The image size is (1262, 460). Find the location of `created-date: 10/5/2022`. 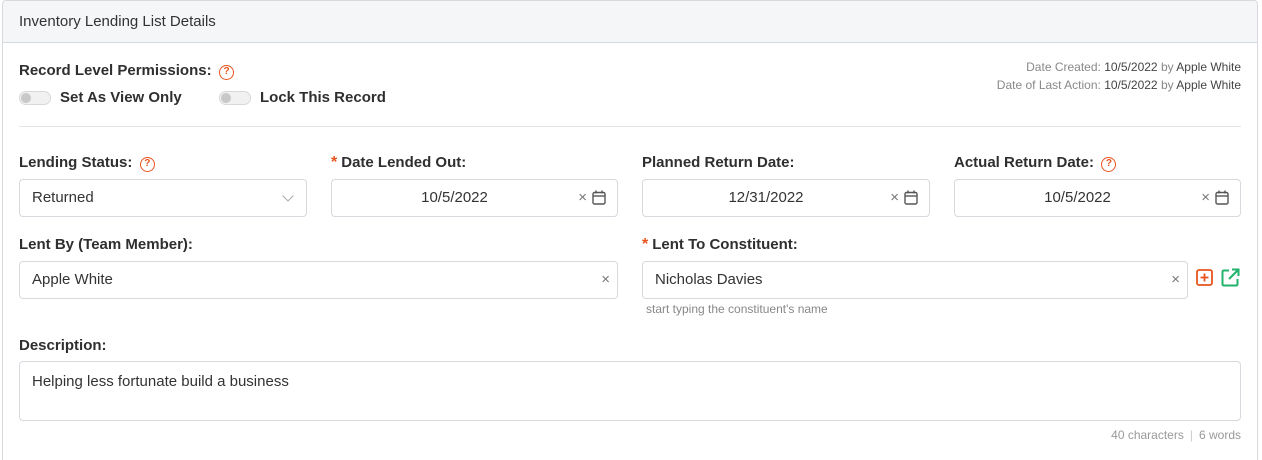

created-date: 10/5/2022 is located at coordinates (1131, 67).